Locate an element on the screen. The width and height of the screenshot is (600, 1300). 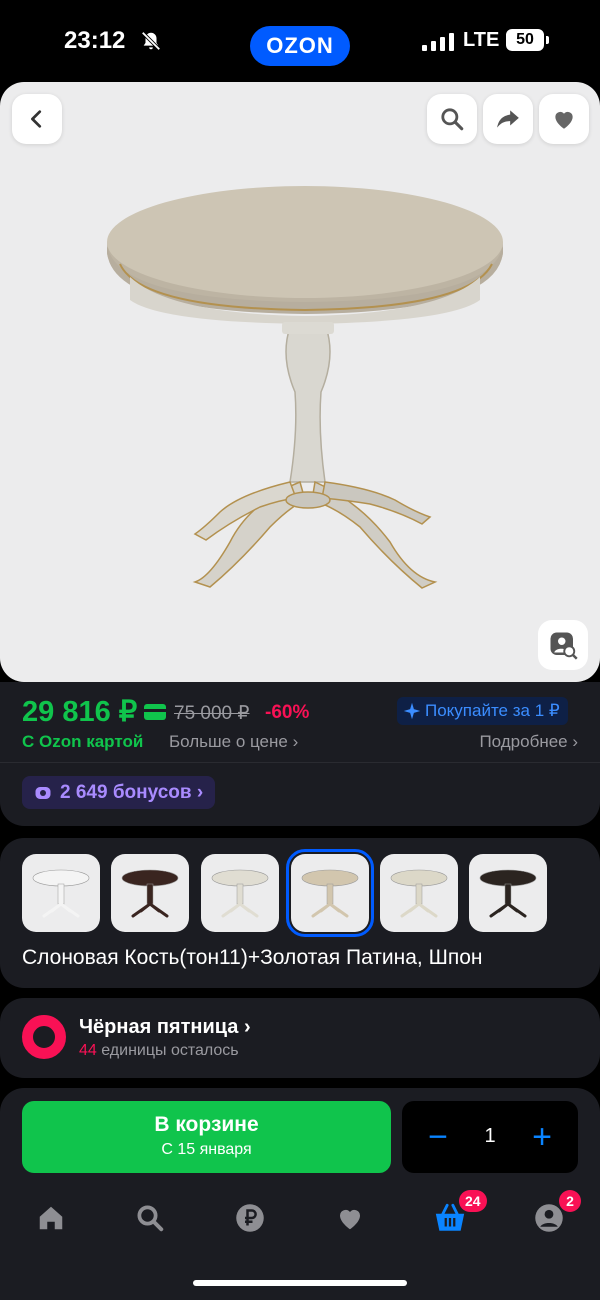
delivery-date: С 15 января is located at coordinates (206, 1149).